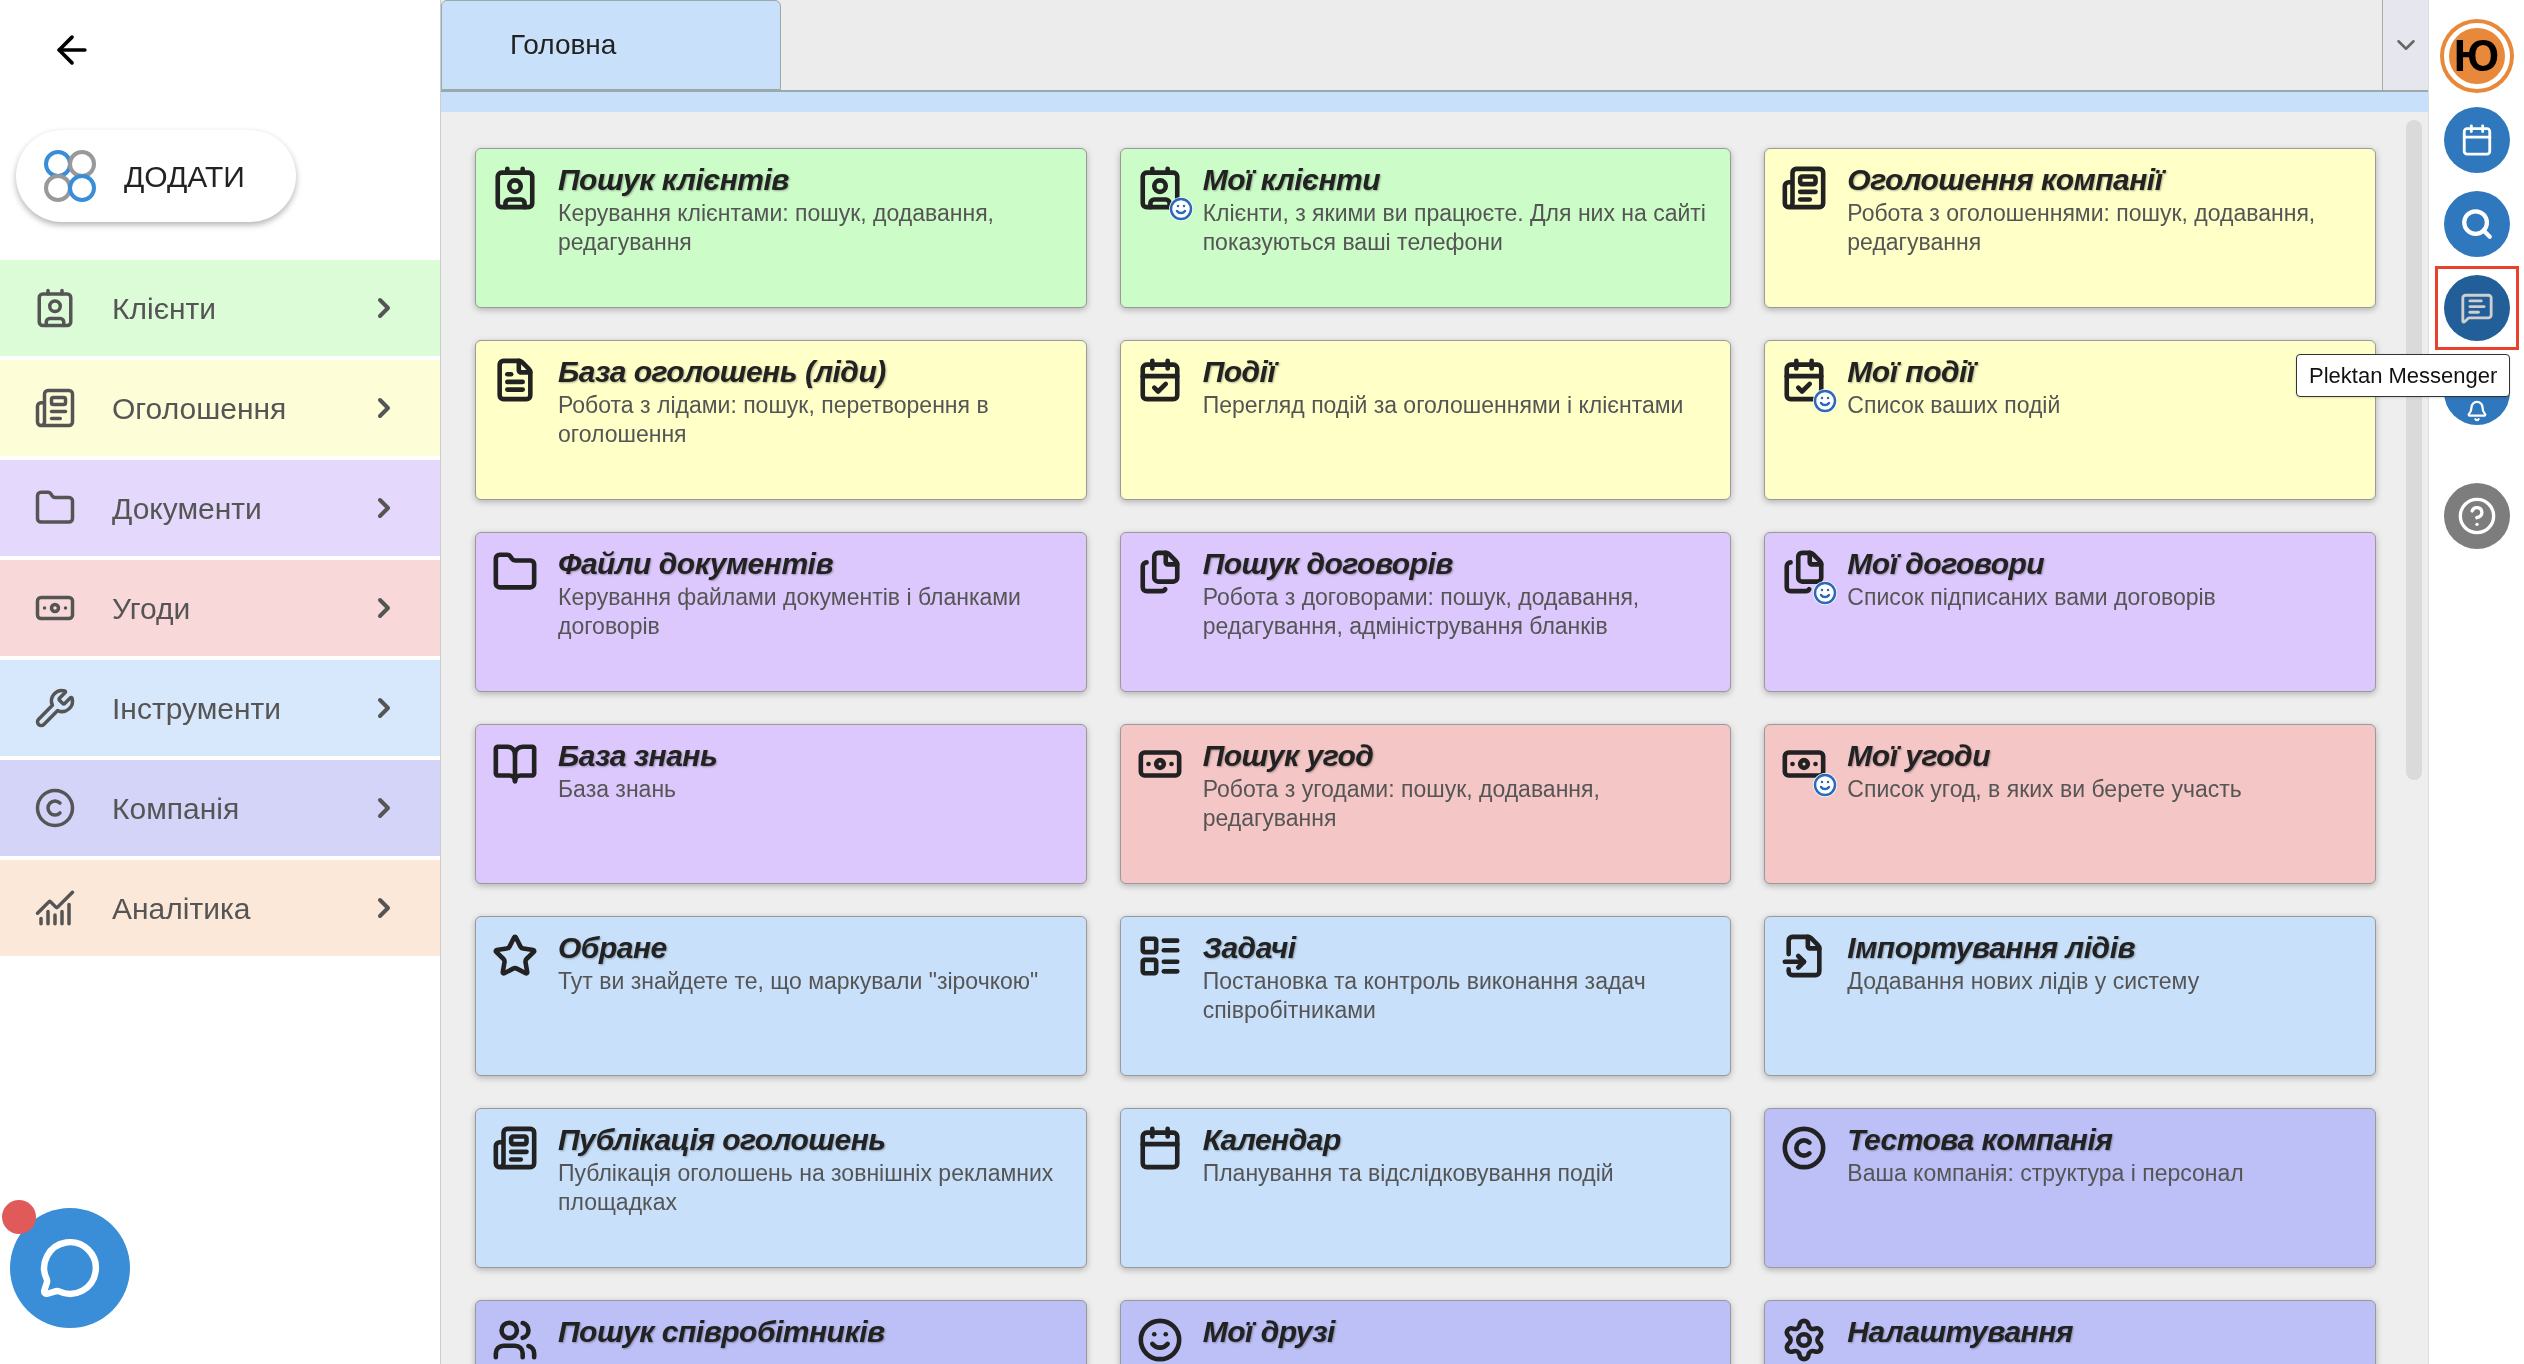  What do you see at coordinates (1272, 1140) in the screenshot?
I see `card-title: Календар` at bounding box center [1272, 1140].